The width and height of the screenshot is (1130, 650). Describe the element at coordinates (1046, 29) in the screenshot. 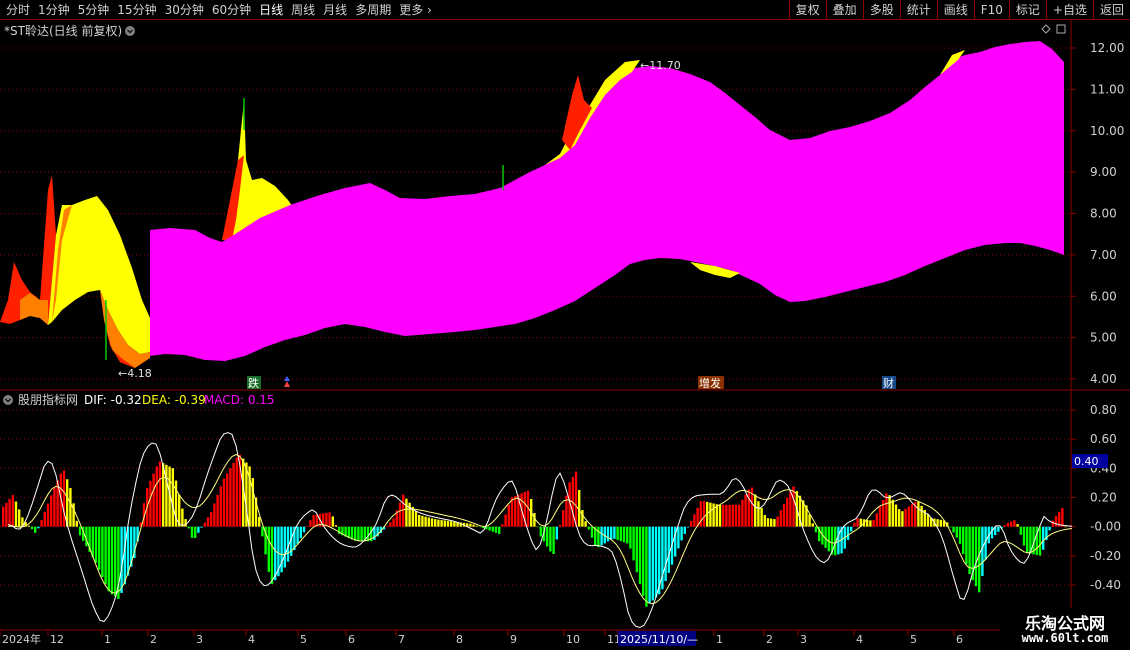

I see `diamond-icon` at that location.